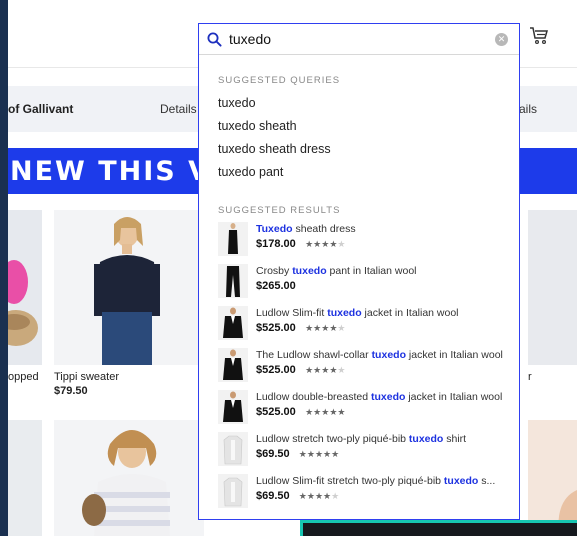 The width and height of the screenshot is (577, 536). What do you see at coordinates (368, 241) in the screenshot?
I see `suggested-result: Tuxedo sheath dress $178.00 ★★★★★` at bounding box center [368, 241].